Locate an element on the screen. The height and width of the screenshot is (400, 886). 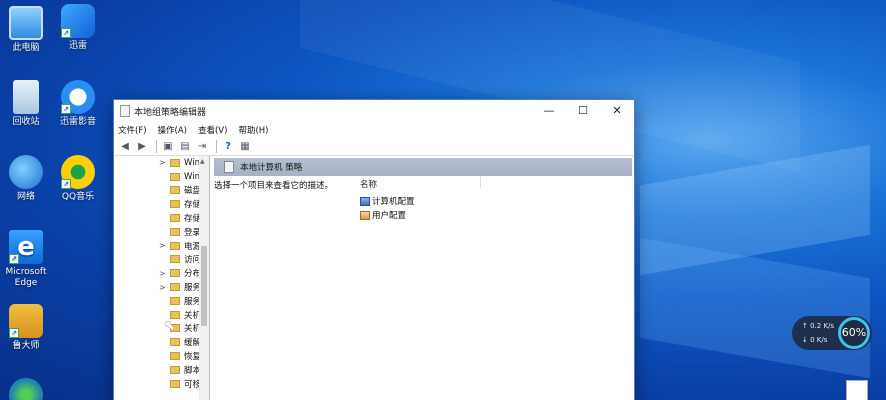
list-item-computer-config: 计算机配置 is located at coordinates (387, 201).